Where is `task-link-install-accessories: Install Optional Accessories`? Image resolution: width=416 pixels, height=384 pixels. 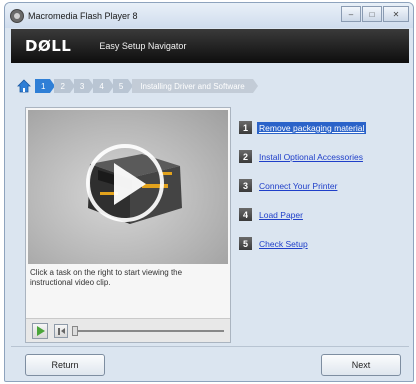 task-link-install-accessories: Install Optional Accessories is located at coordinates (311, 157).